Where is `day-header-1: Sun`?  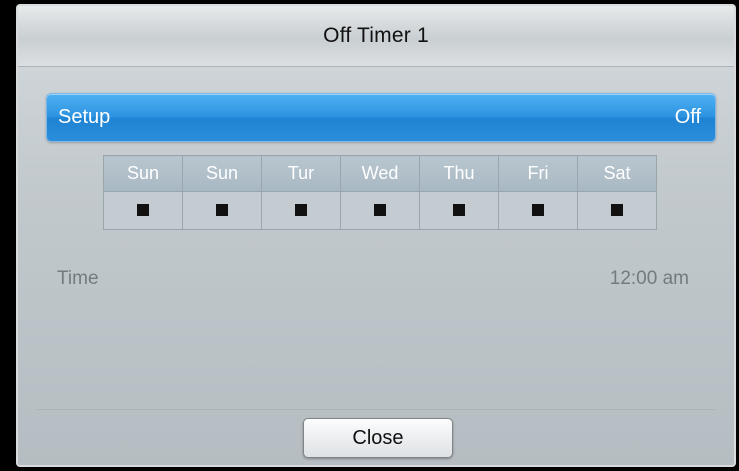 day-header-1: Sun is located at coordinates (222, 173).